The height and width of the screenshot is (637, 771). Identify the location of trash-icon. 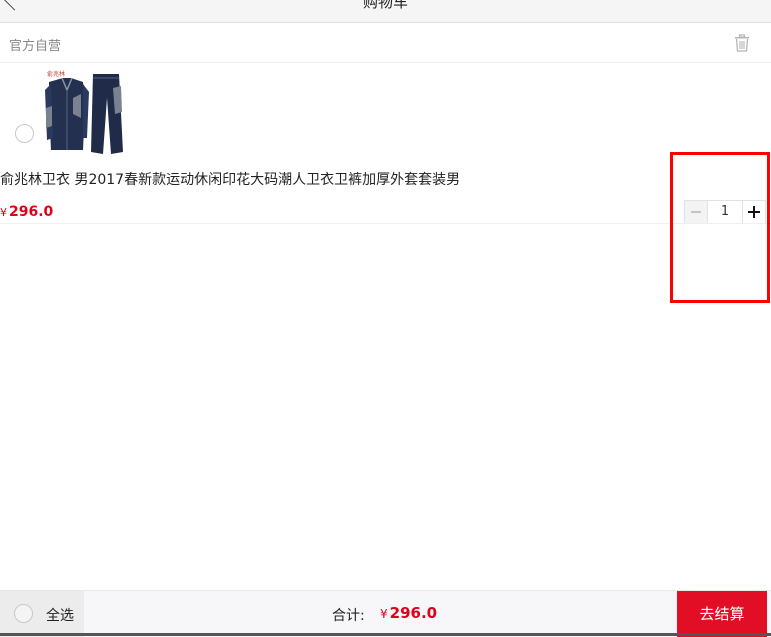
(742, 43).